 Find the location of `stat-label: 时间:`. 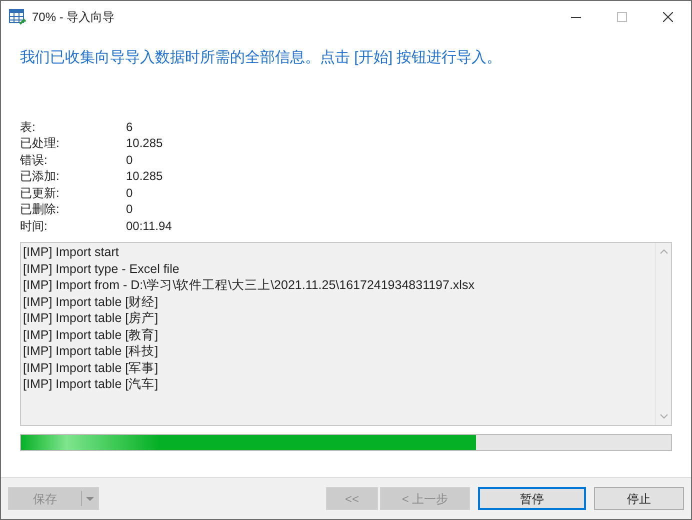

stat-label: 时间: is located at coordinates (34, 226).